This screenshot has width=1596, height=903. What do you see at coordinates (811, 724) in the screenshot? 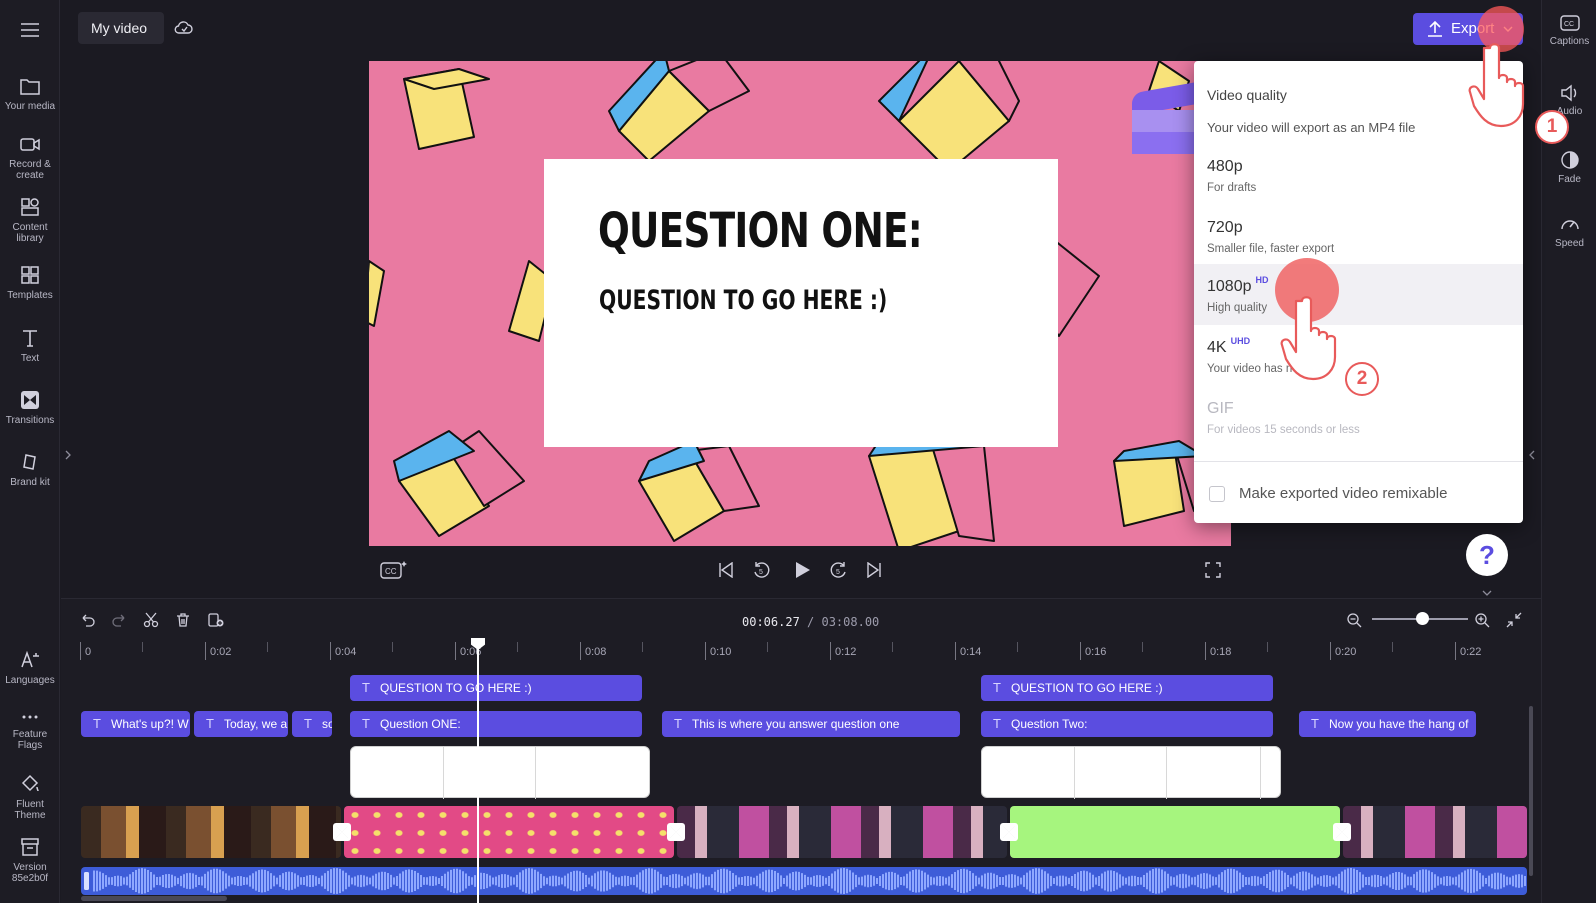
I see `text-clip: This is where you answer question one` at bounding box center [811, 724].